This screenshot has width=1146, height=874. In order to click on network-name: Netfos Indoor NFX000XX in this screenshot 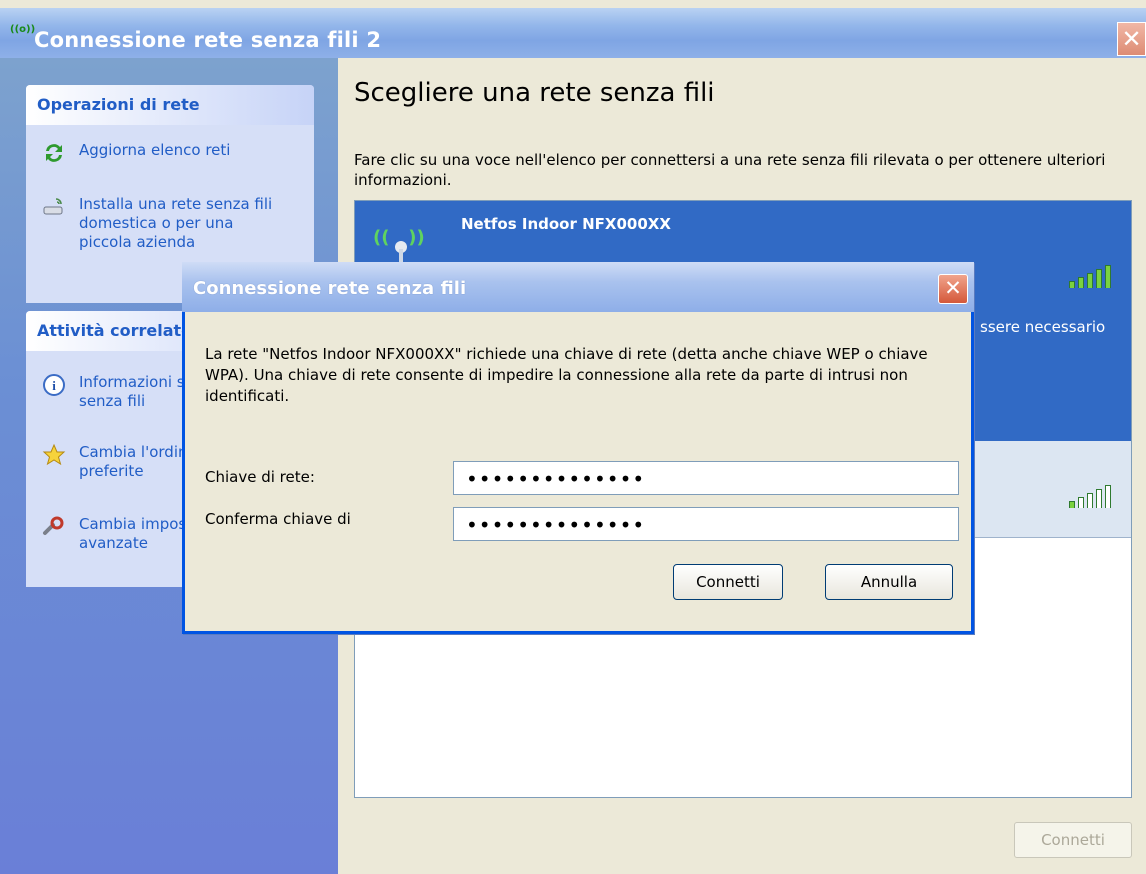, I will do `click(566, 224)`.